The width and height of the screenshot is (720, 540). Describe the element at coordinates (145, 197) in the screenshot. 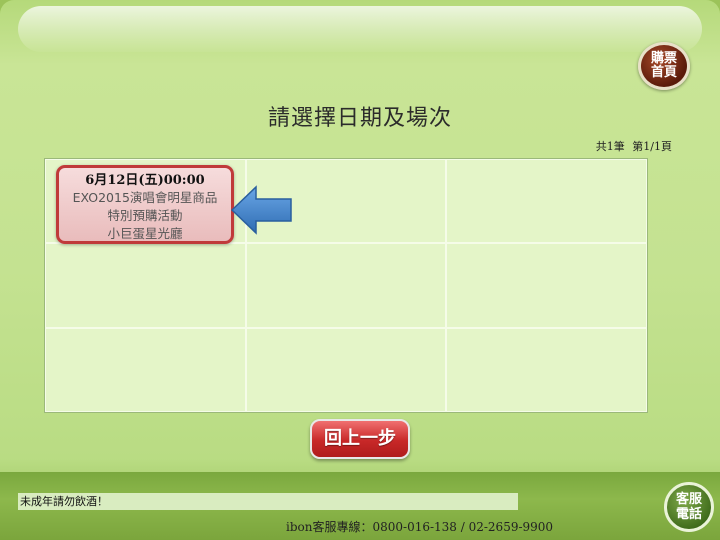

I see `session-event: EXO2015演唱會明星商品` at that location.